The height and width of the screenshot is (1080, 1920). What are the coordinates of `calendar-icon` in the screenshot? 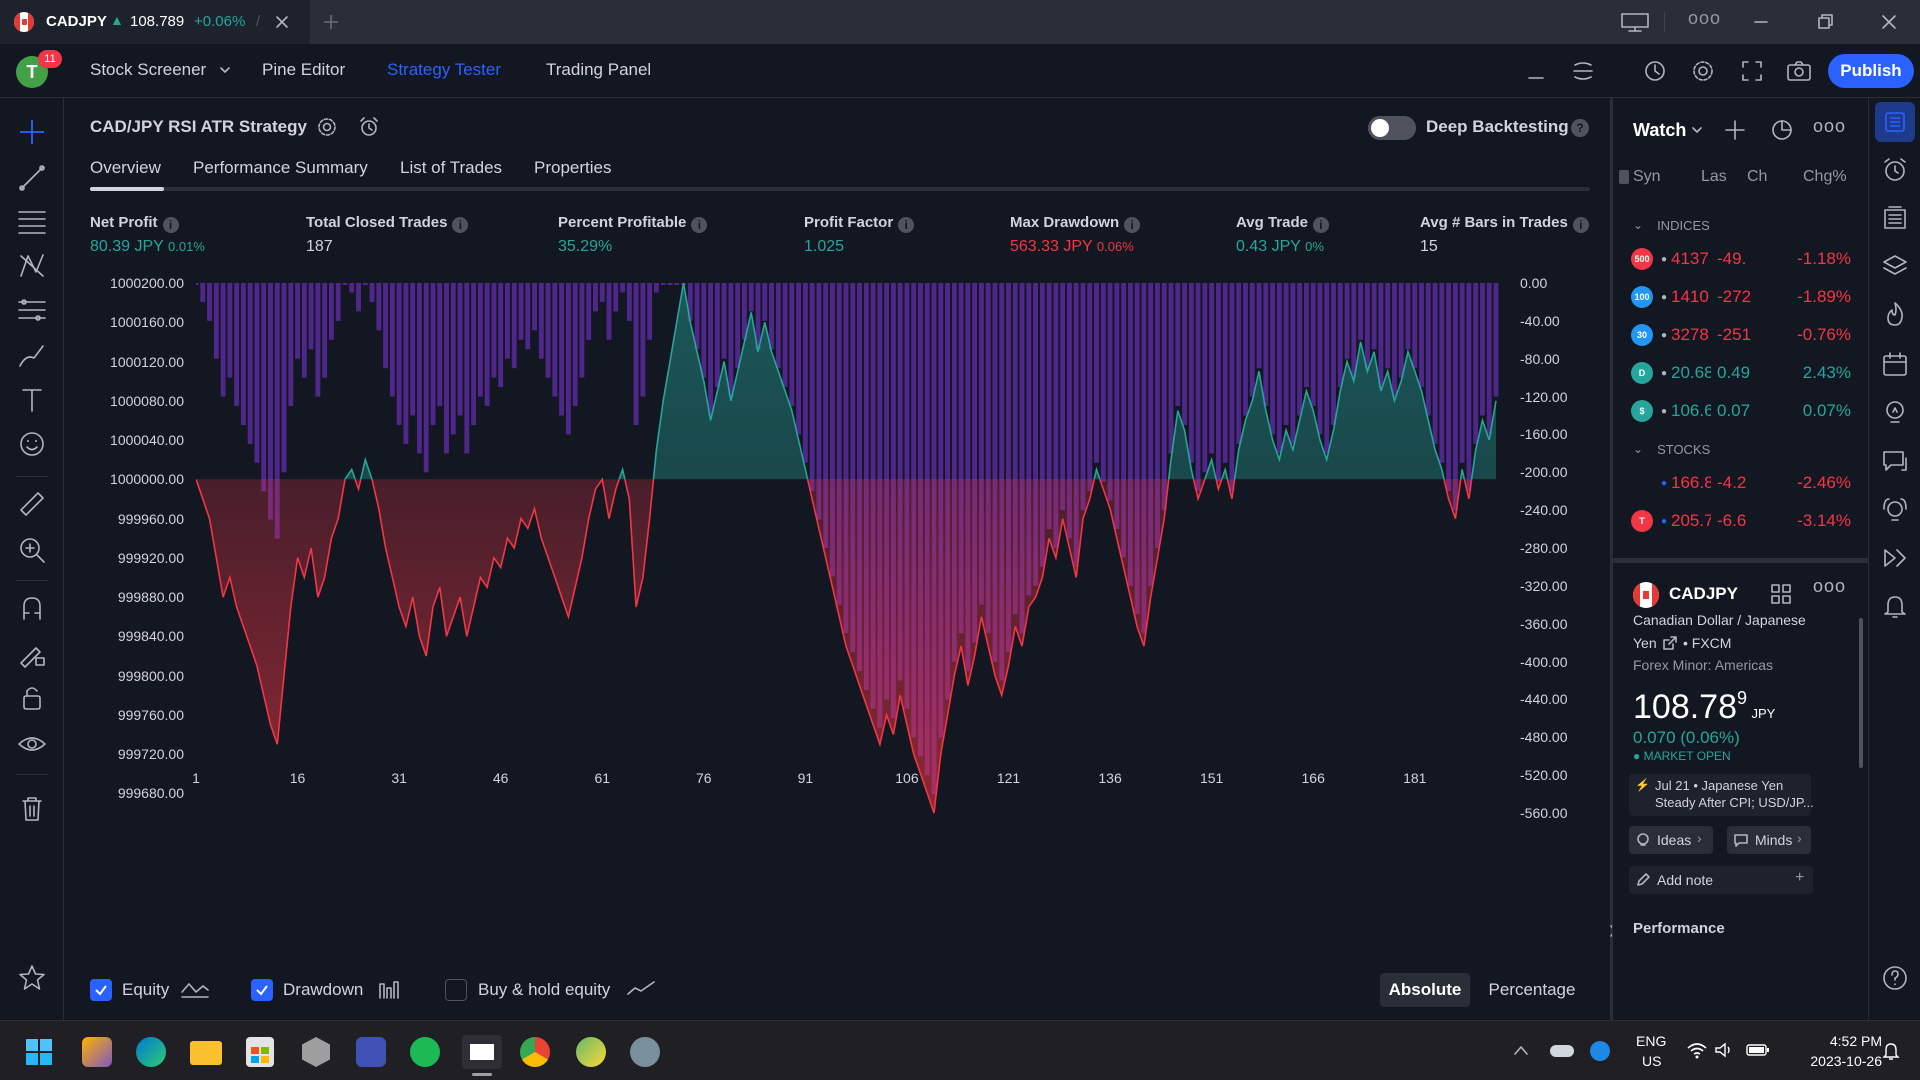 It's located at (1895, 364).